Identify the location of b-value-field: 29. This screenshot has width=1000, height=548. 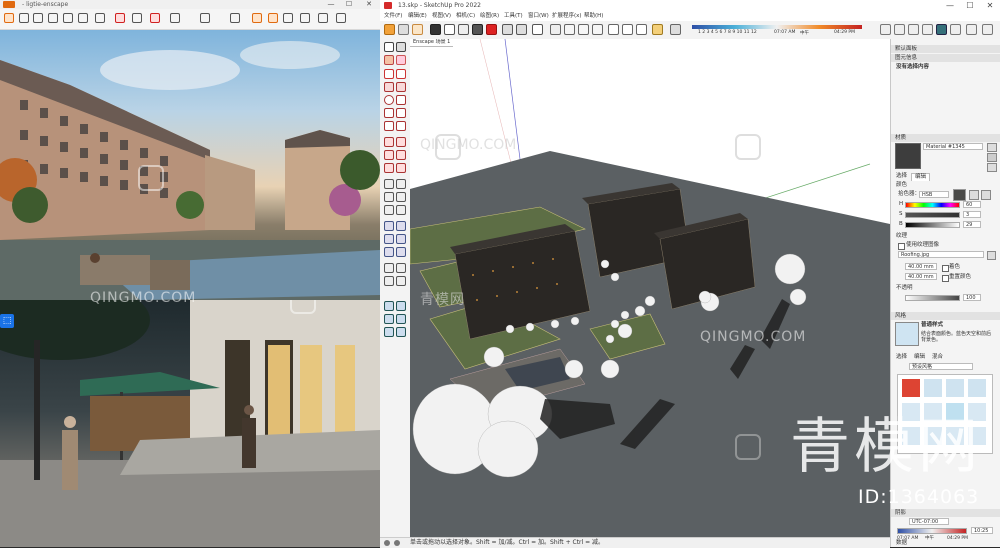
(972, 224).